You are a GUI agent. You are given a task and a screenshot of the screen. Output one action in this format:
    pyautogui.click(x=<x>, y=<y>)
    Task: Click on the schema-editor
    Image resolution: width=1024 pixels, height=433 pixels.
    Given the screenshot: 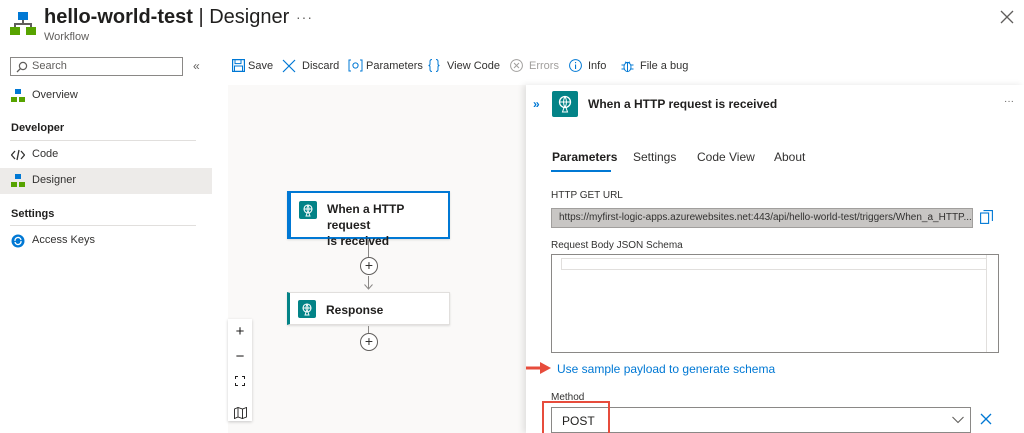 What is the action you would take?
    pyautogui.click(x=775, y=303)
    